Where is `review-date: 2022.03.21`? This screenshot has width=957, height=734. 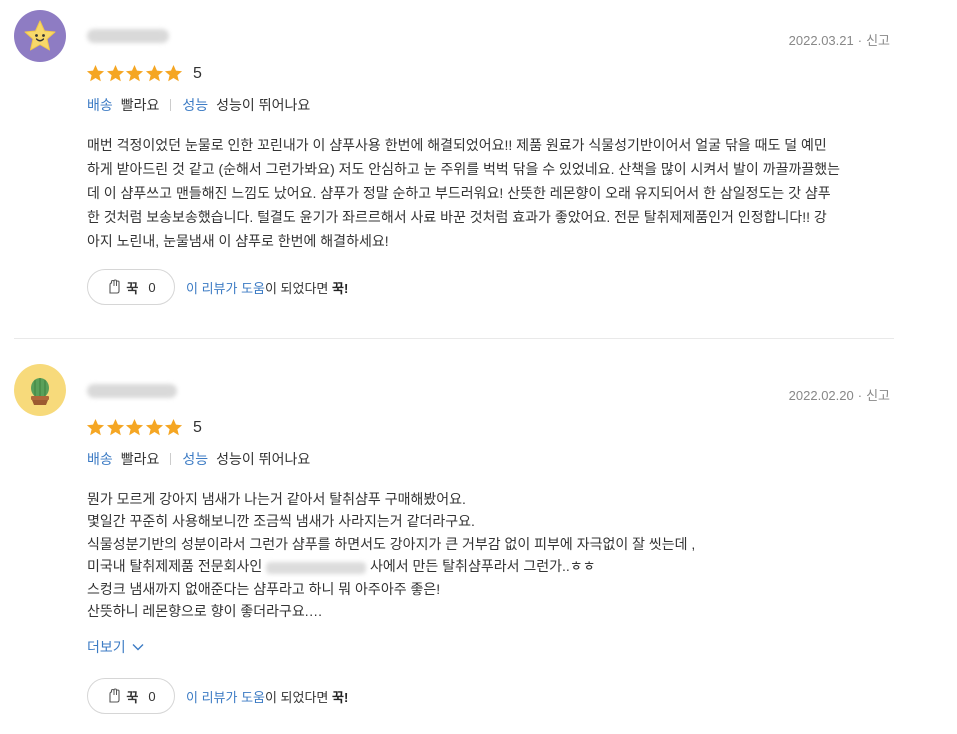
review-date: 2022.03.21 is located at coordinates (821, 40).